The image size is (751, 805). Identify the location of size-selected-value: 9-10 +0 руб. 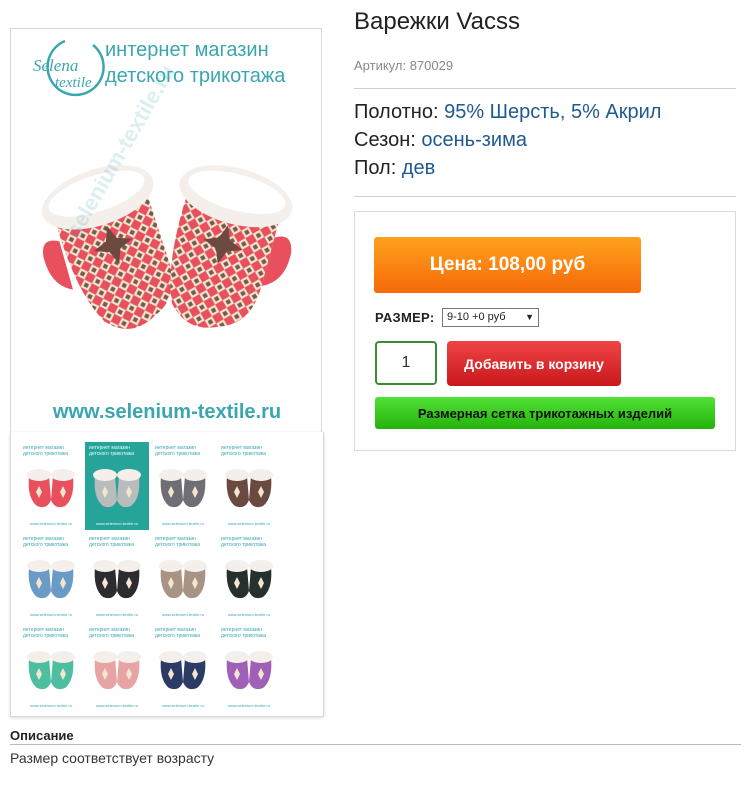
(476, 317).